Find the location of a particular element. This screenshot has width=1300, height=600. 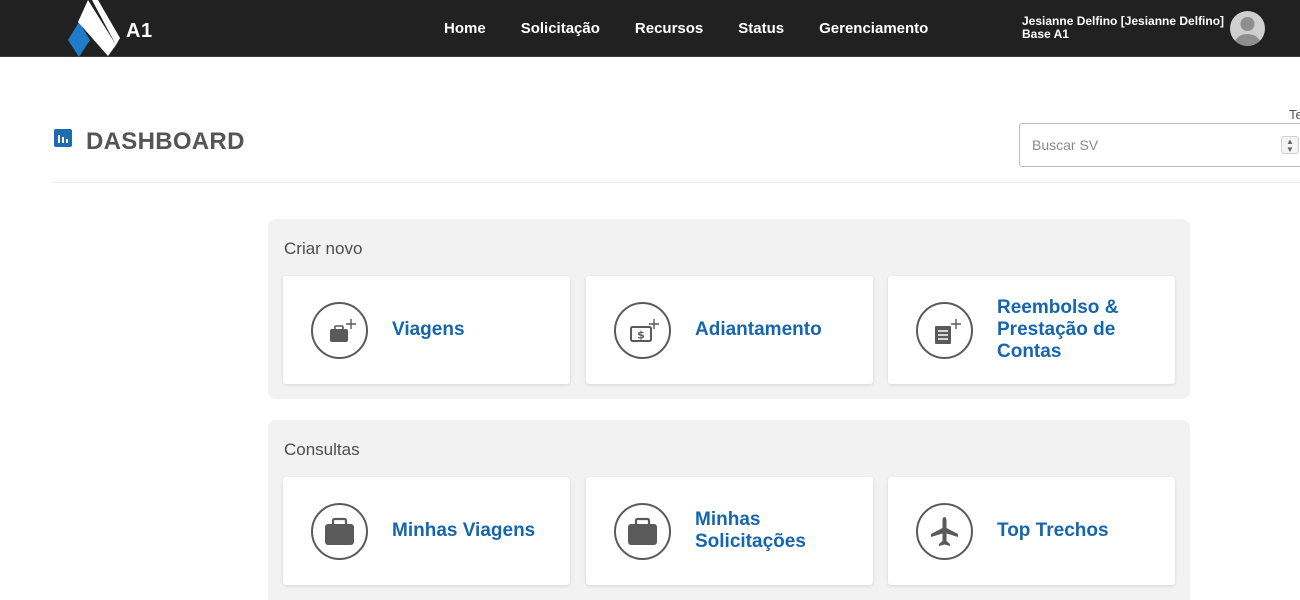

card-label: Minhas Solicitações is located at coordinates (750, 530).